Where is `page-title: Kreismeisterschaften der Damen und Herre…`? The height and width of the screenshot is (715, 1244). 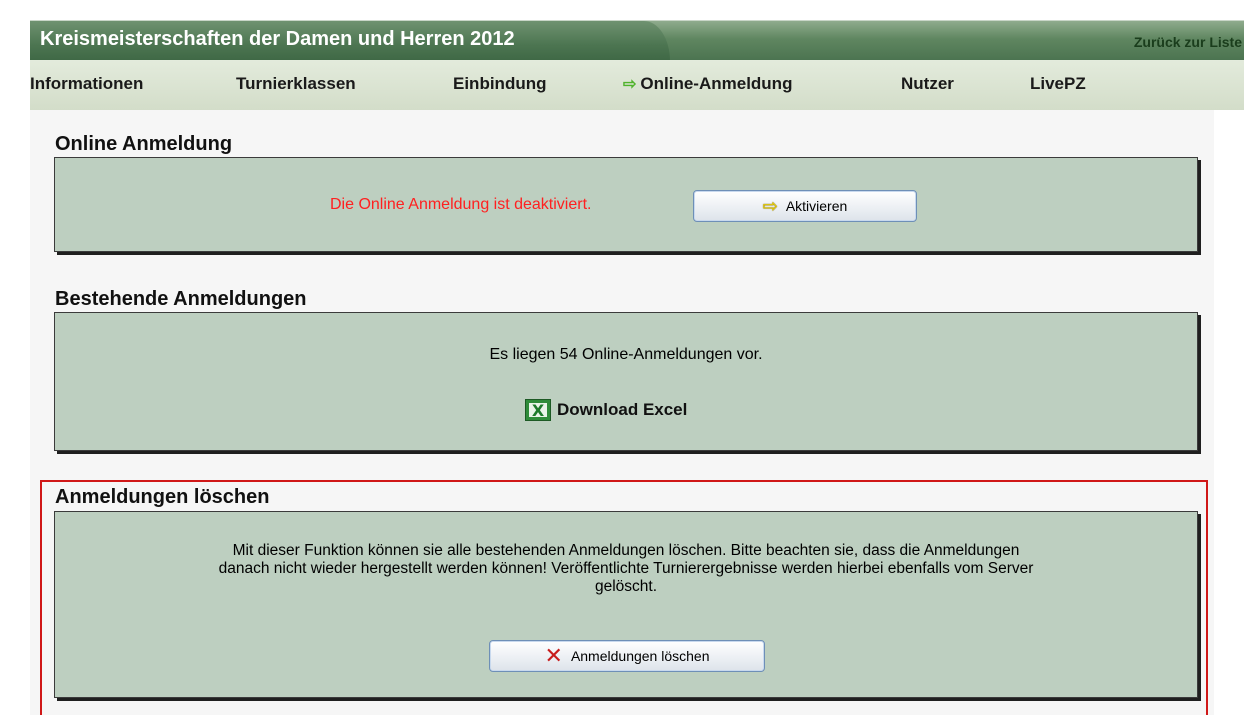 page-title: Kreismeisterschaften der Damen und Herre… is located at coordinates (277, 39).